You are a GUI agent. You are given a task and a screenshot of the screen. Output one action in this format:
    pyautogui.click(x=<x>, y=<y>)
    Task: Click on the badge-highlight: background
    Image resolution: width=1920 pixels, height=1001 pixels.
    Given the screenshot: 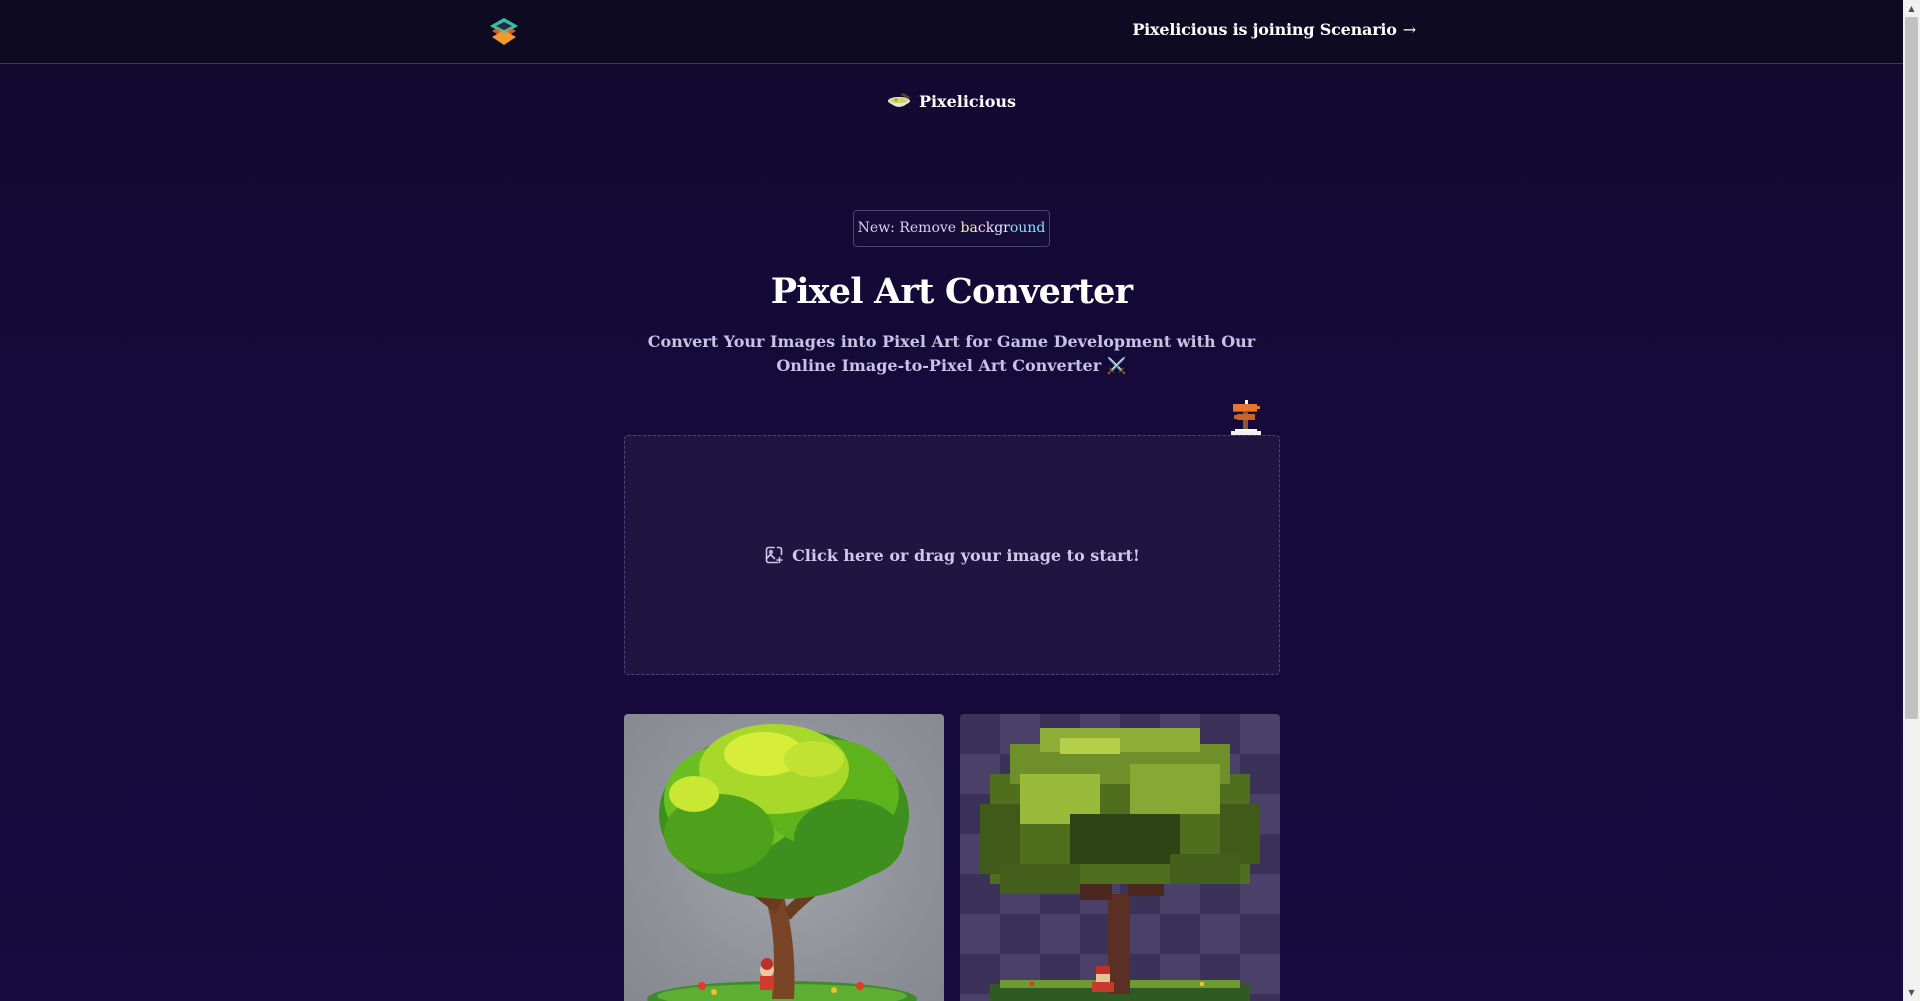 What is the action you would take?
    pyautogui.click(x=1003, y=228)
    